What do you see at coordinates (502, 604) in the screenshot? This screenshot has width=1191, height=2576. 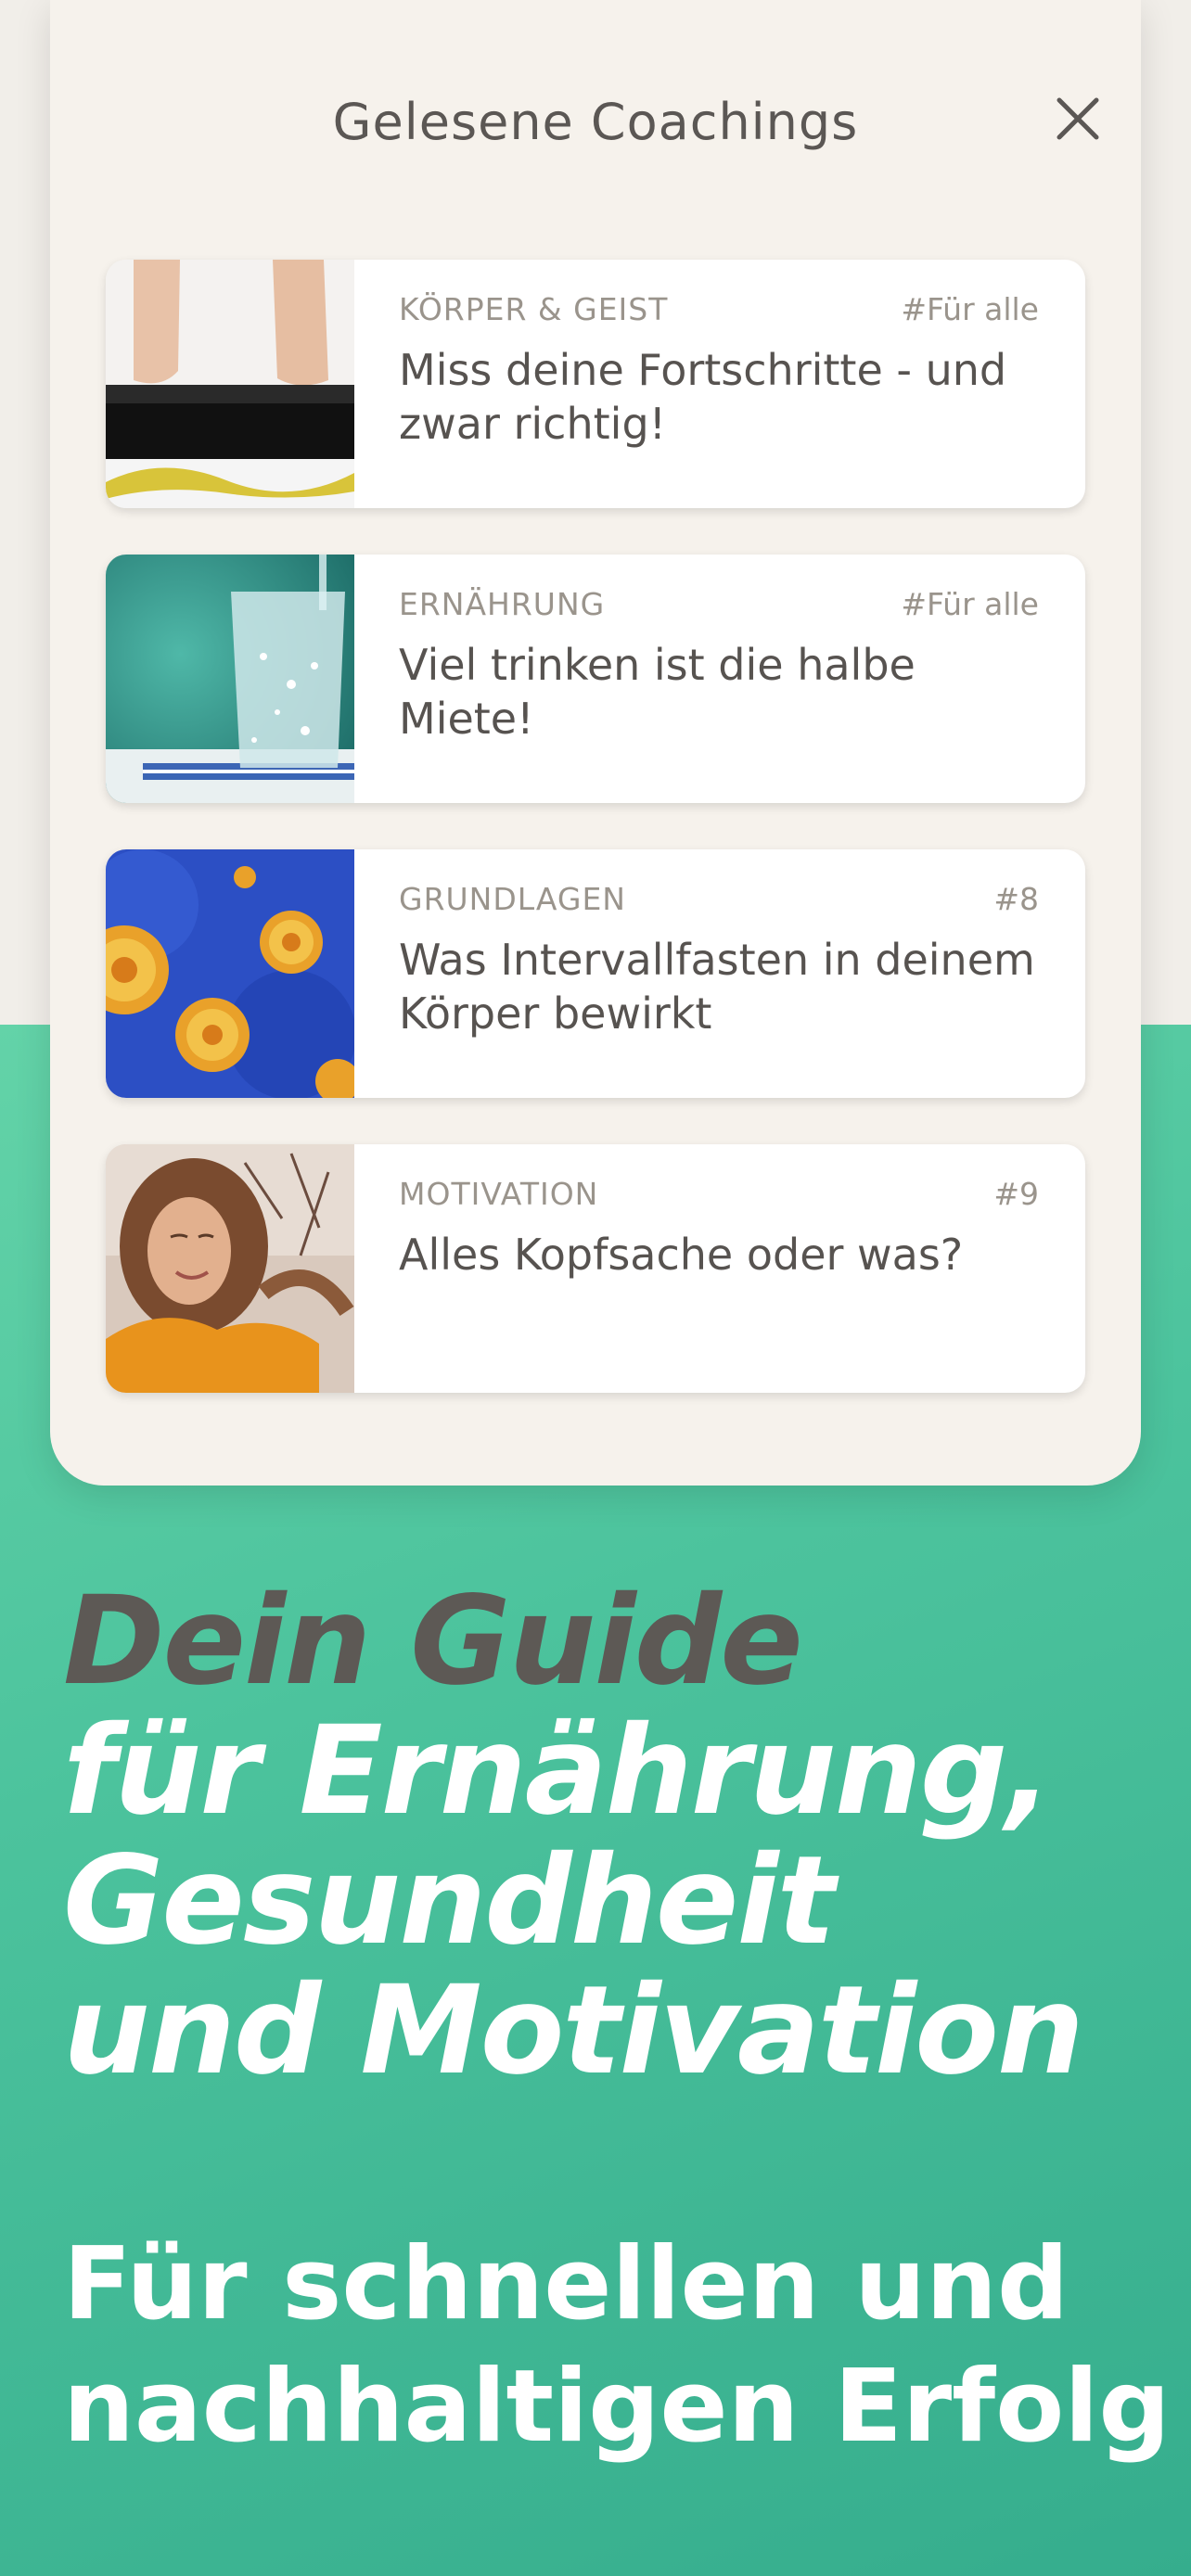 I see `card-category: ERNÄHRUNG` at bounding box center [502, 604].